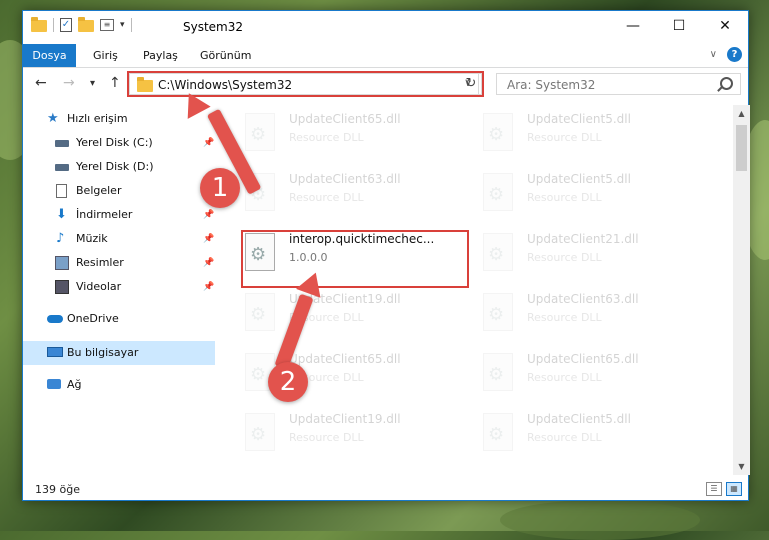  What do you see at coordinates (385, 490) in the screenshot?
I see `status-bar: 139 öğe ☰ ▦` at bounding box center [385, 490].